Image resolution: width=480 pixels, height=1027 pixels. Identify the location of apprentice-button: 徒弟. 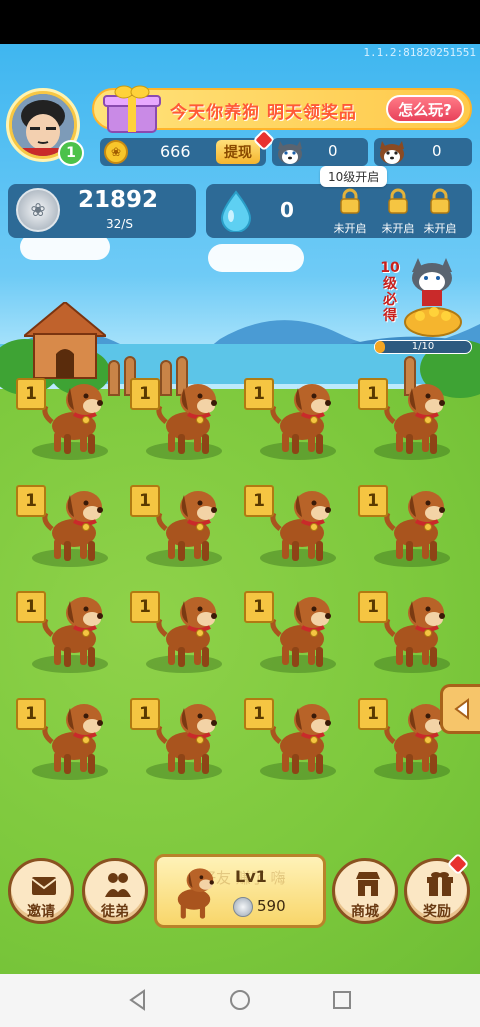
(115, 891).